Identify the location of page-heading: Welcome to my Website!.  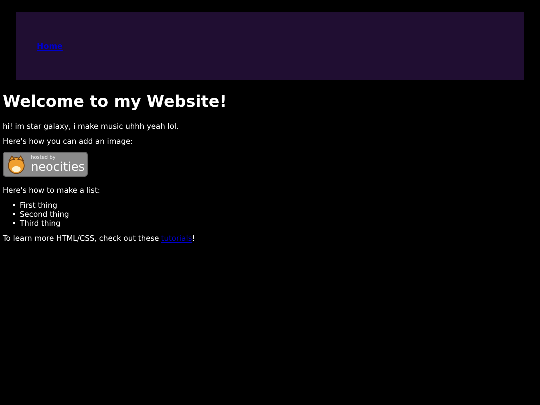
(115, 102).